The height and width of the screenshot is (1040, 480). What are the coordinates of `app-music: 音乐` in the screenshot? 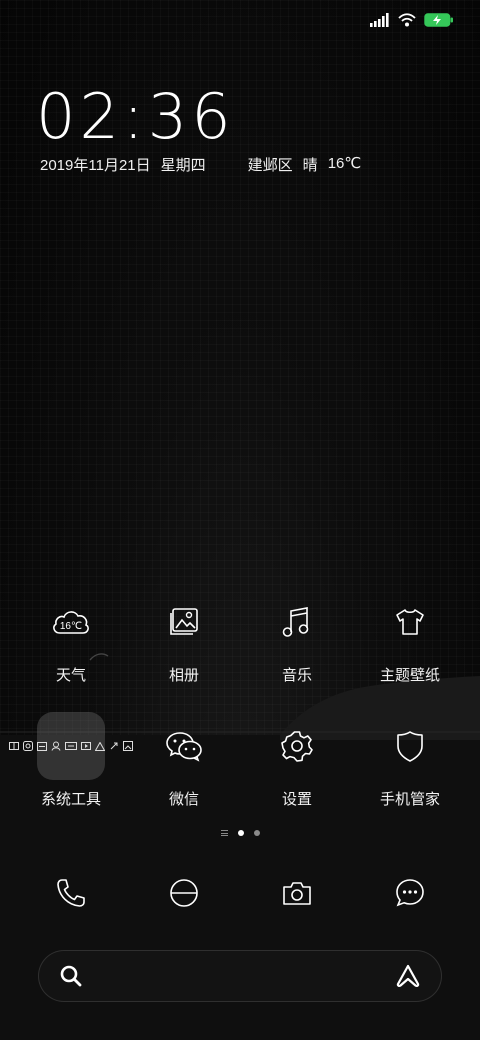 It's located at (297, 636).